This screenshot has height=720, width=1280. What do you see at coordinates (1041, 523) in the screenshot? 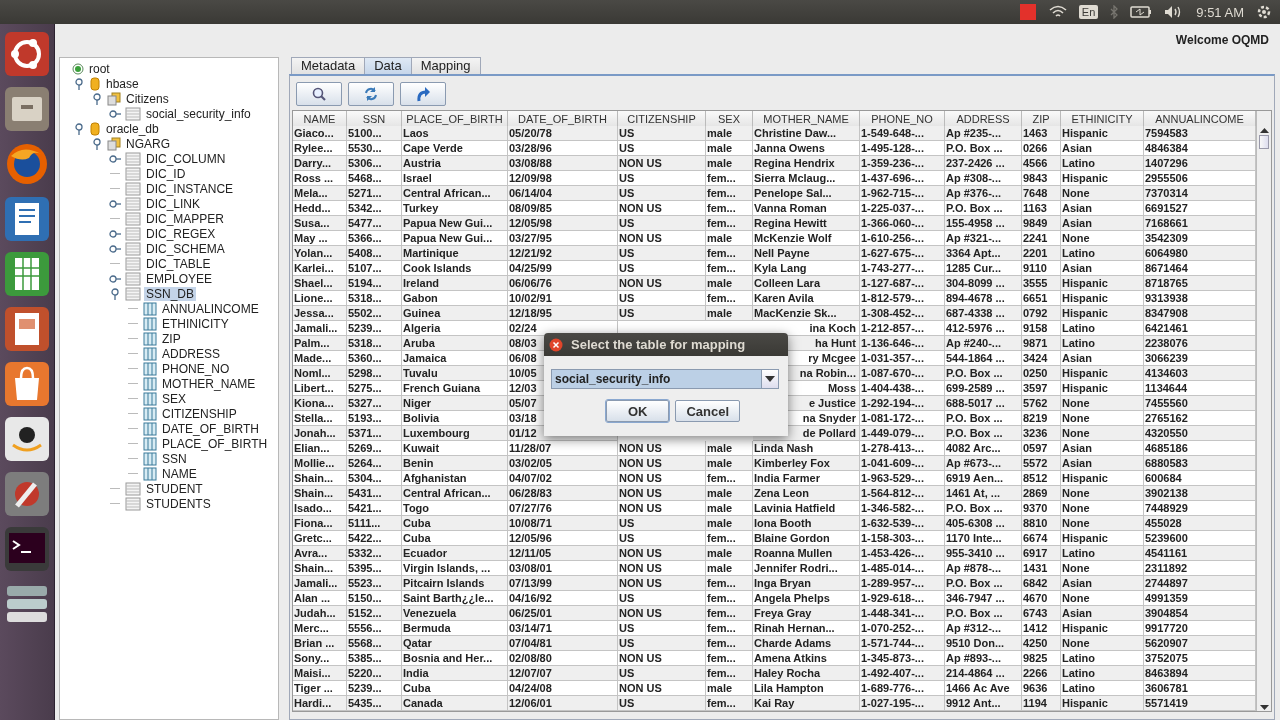
I see `table-cell: 8810` at bounding box center [1041, 523].